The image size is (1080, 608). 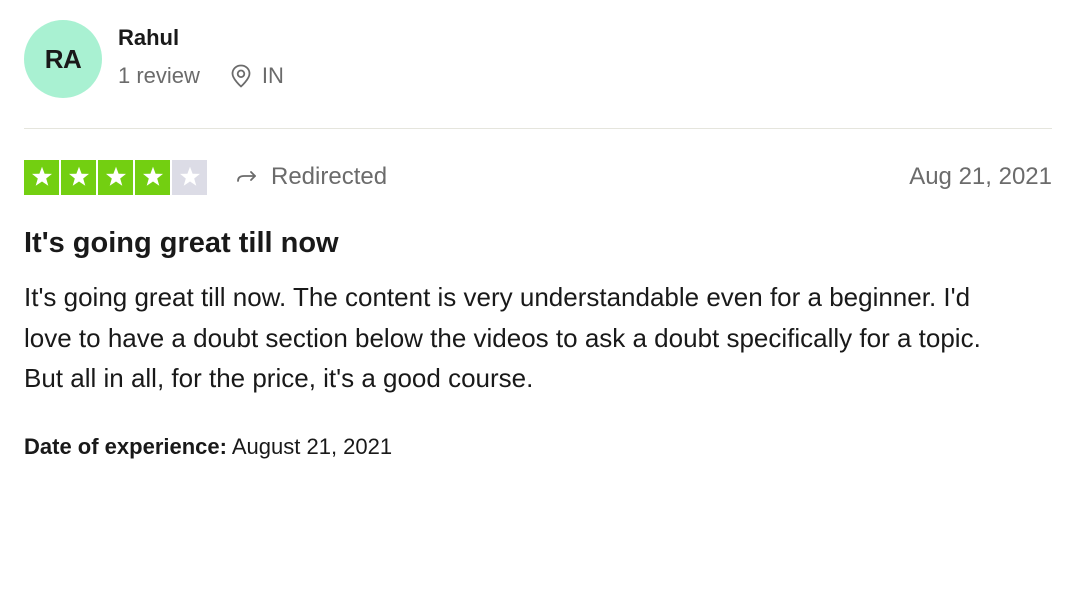 What do you see at coordinates (538, 177) in the screenshot?
I see `rating-row: Redirected Aug 21, 2021` at bounding box center [538, 177].